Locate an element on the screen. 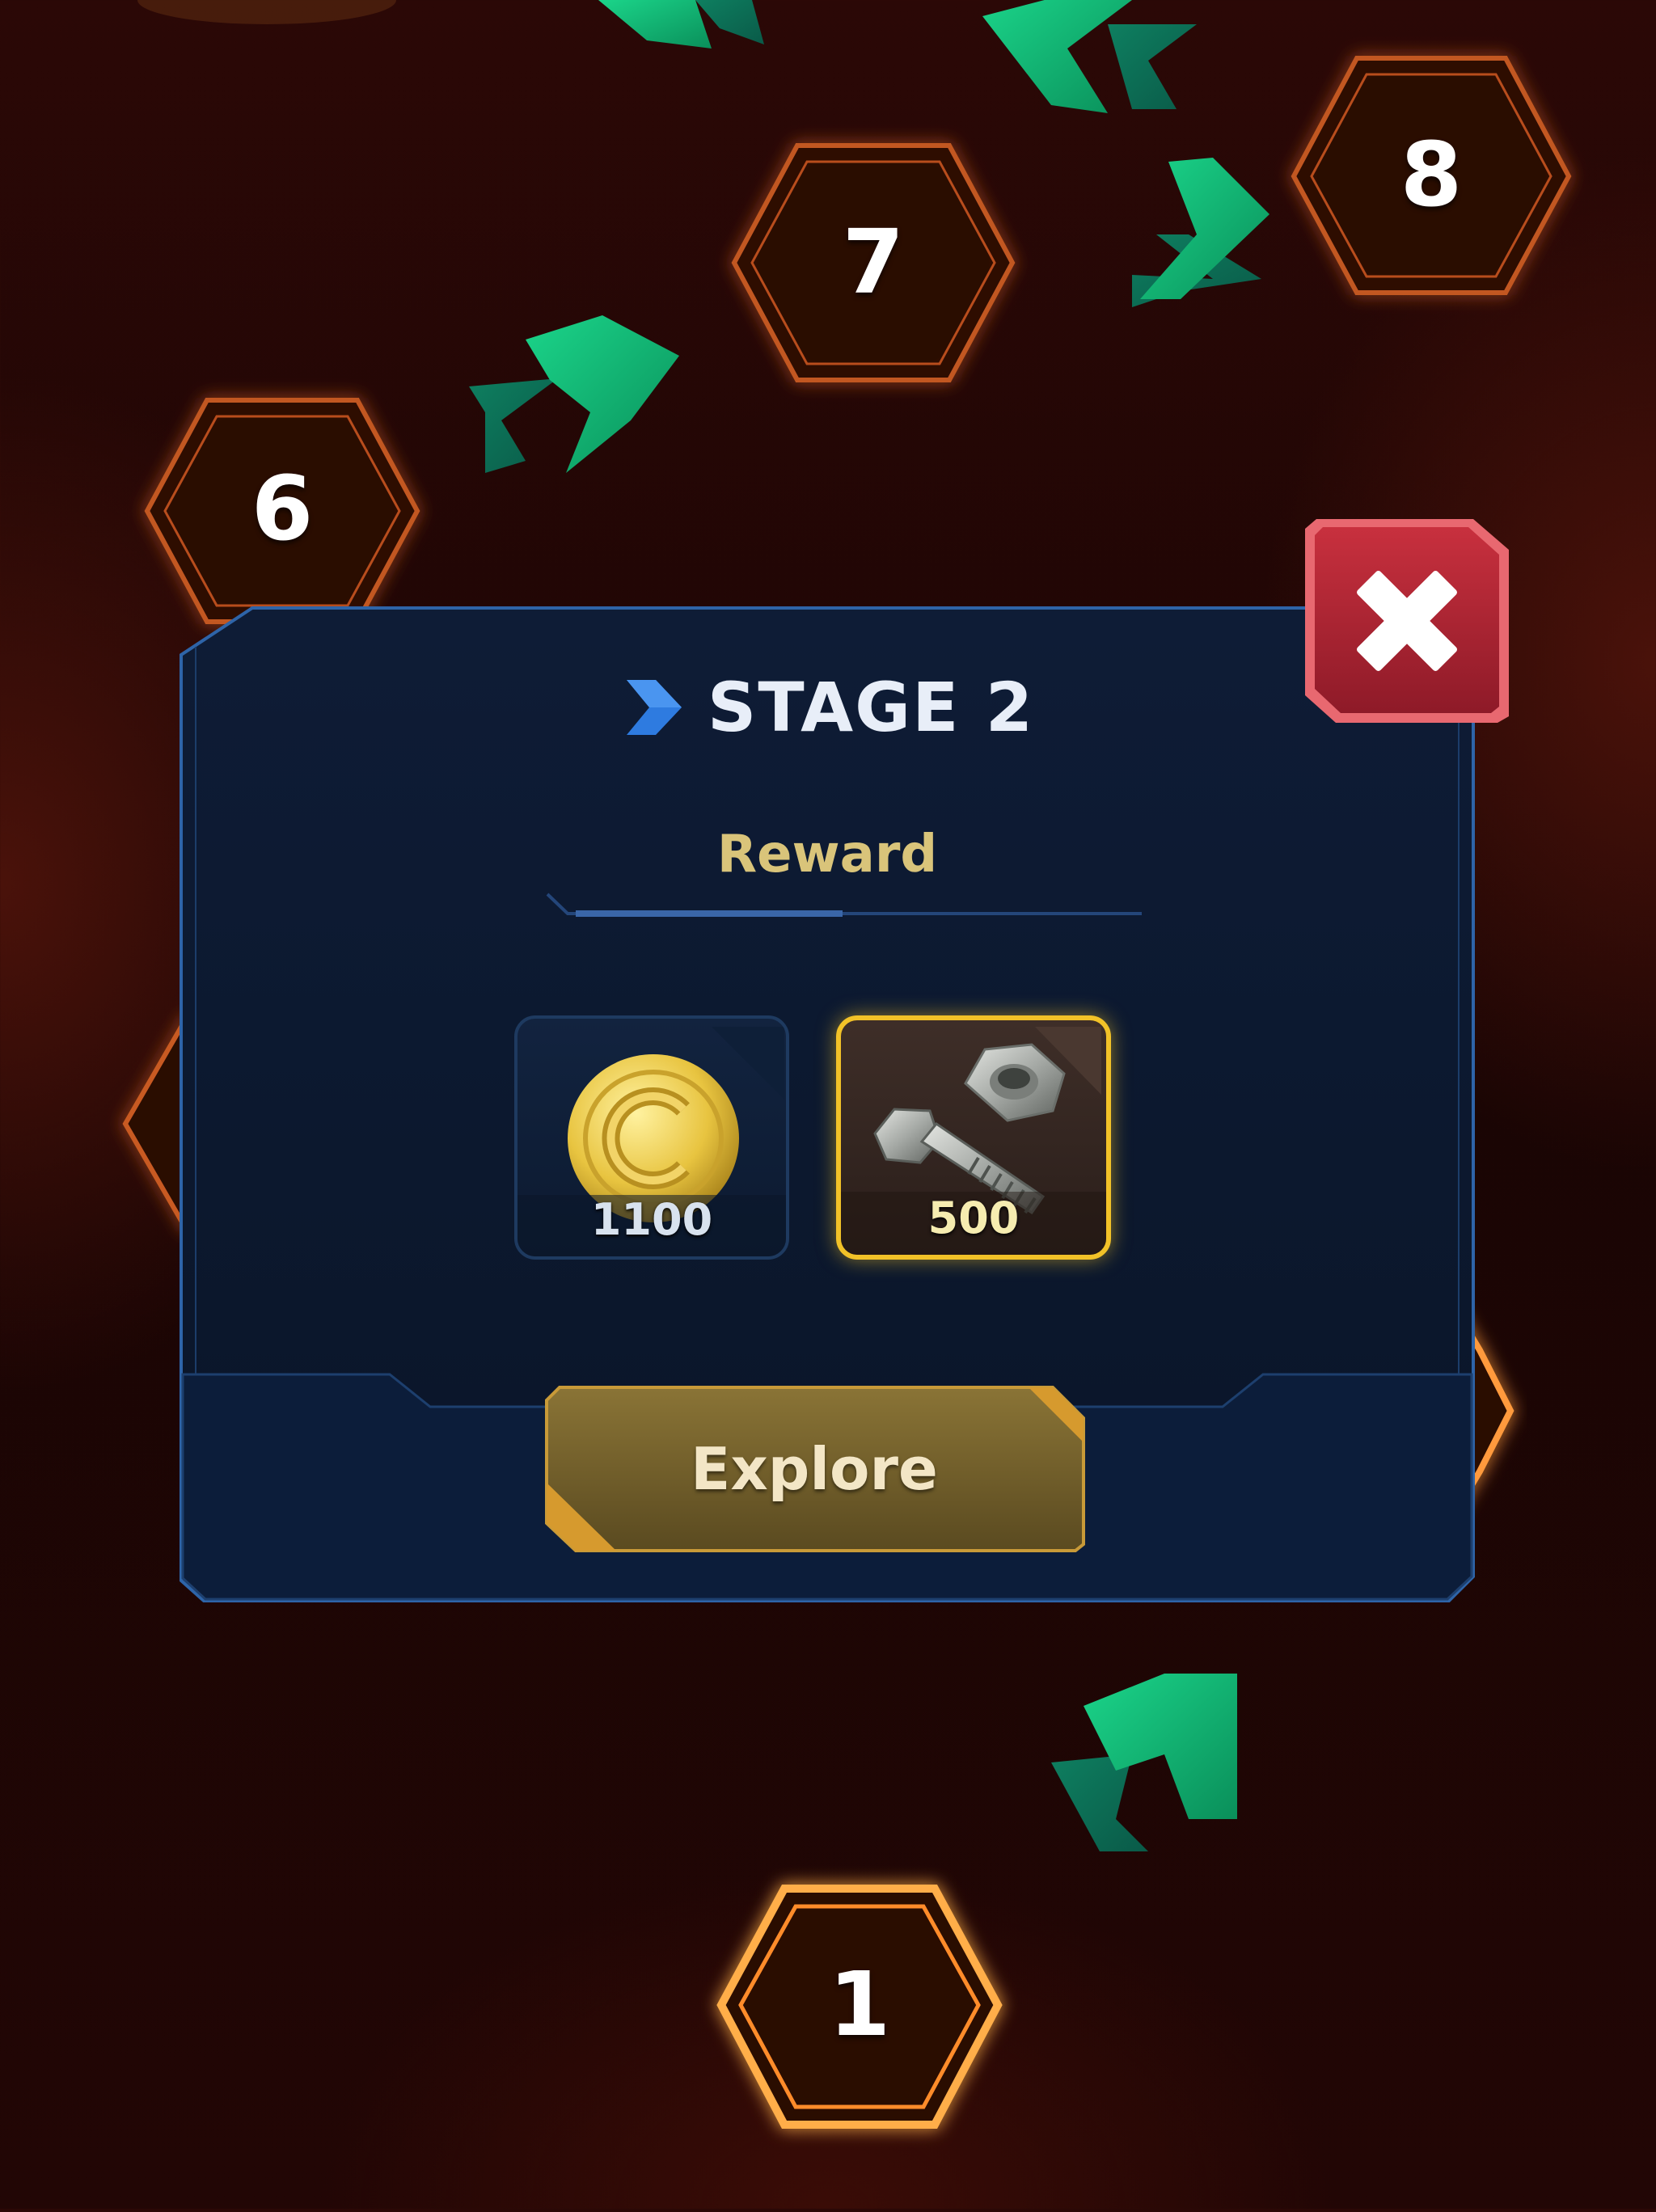 This screenshot has width=1656, height=2212. dialog-title-row: STAGE 2 is located at coordinates (827, 707).